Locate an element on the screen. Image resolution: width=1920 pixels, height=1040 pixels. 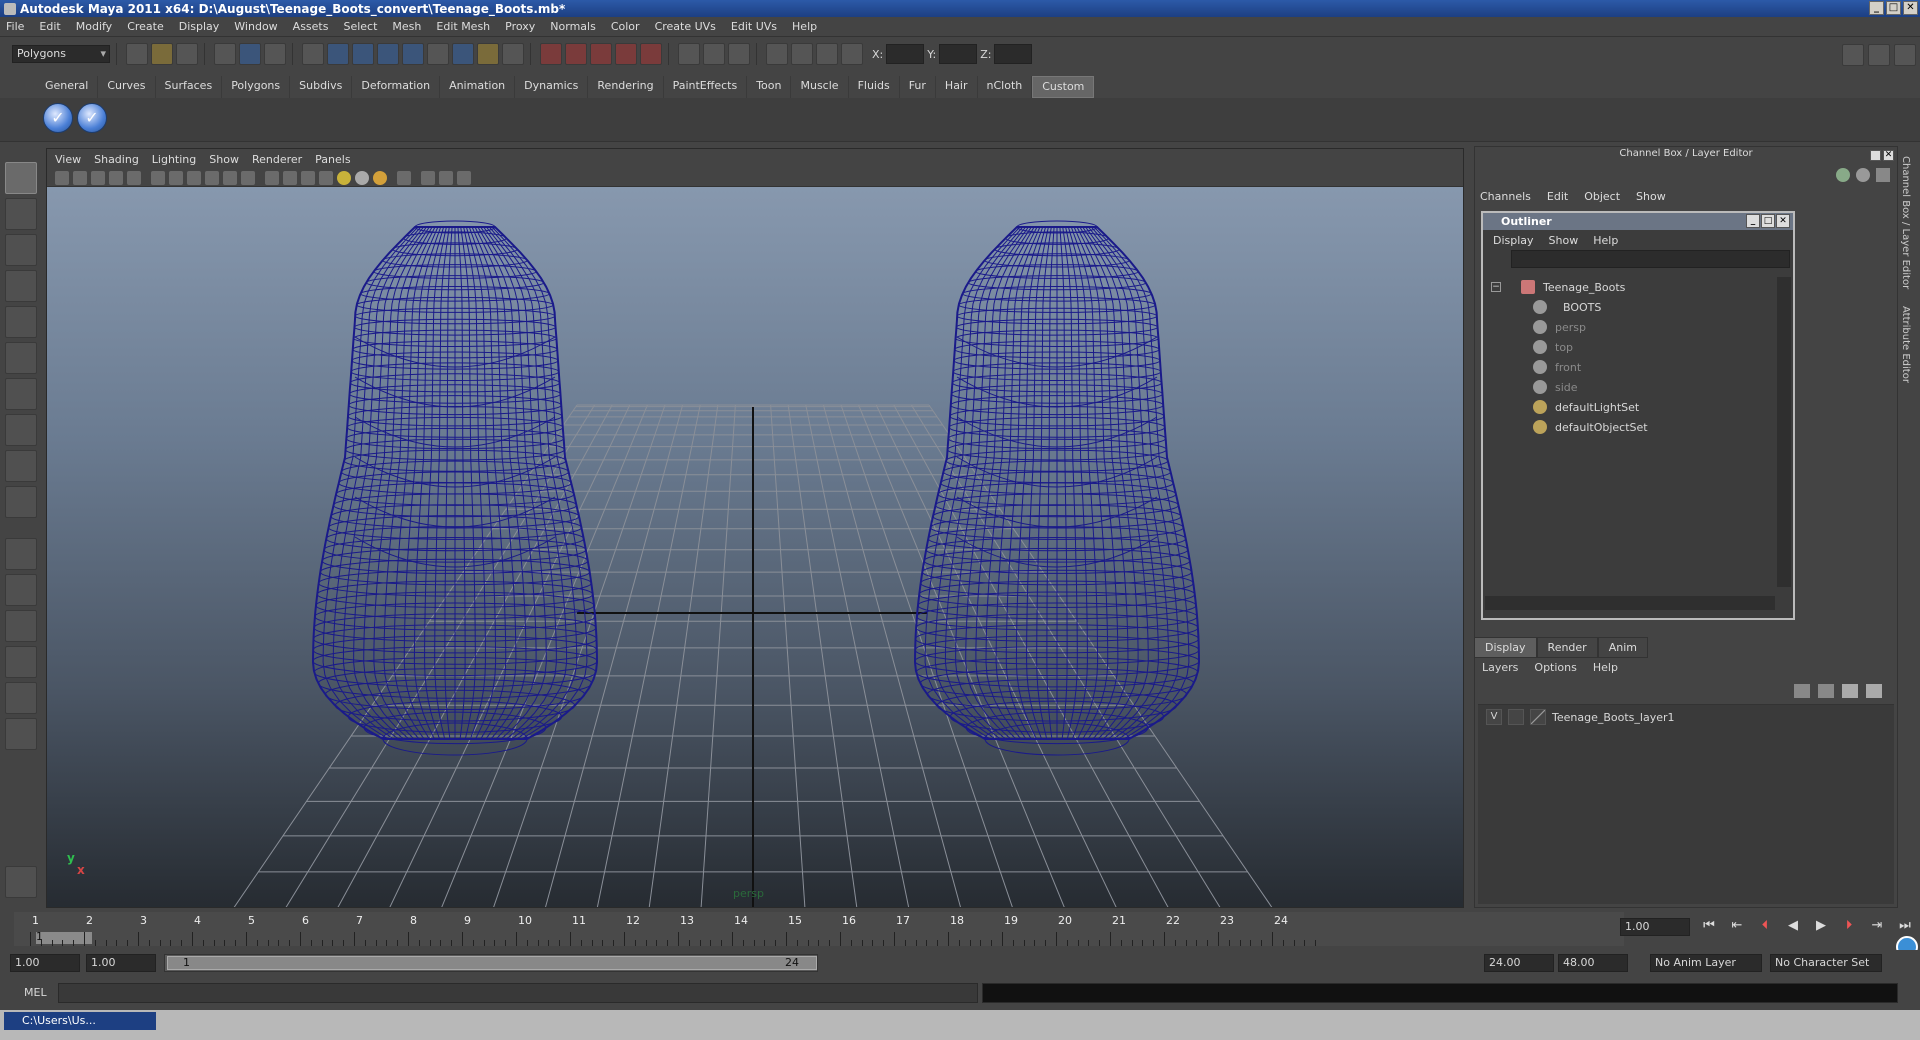
panel-menu-shading: Shading is located at coordinates (116, 159).